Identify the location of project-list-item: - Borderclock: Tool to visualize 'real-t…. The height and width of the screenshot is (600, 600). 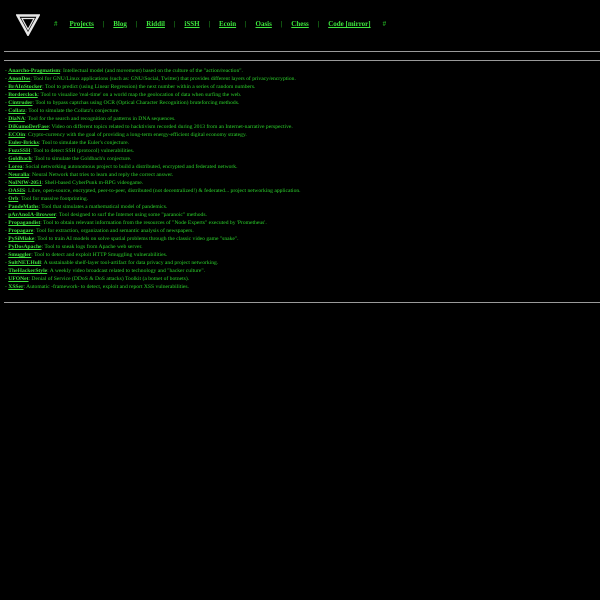
(153, 95).